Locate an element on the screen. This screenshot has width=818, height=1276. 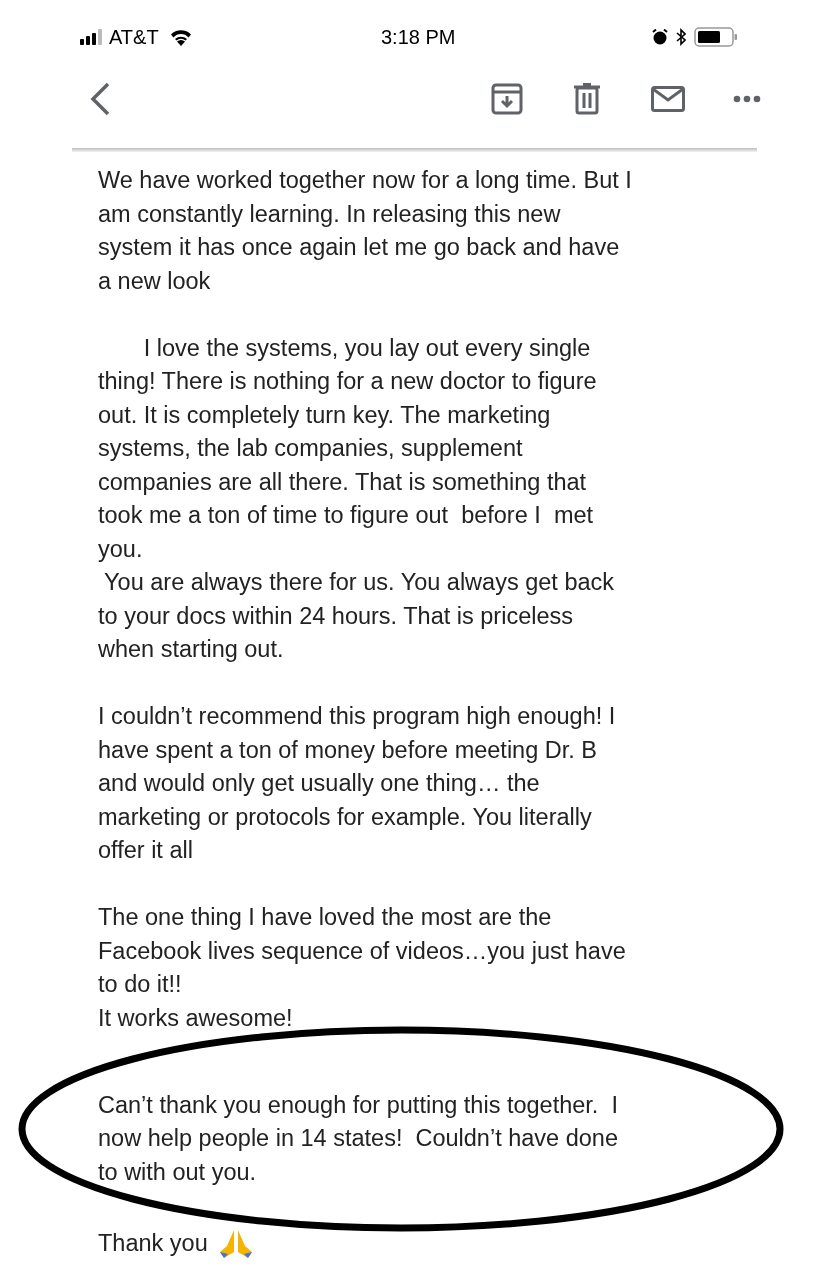
paragraph: Can’t thank you enough for putting this together. I now help people in 14 states! Couldn’t have done to with out you. is located at coordinates (358, 1138).